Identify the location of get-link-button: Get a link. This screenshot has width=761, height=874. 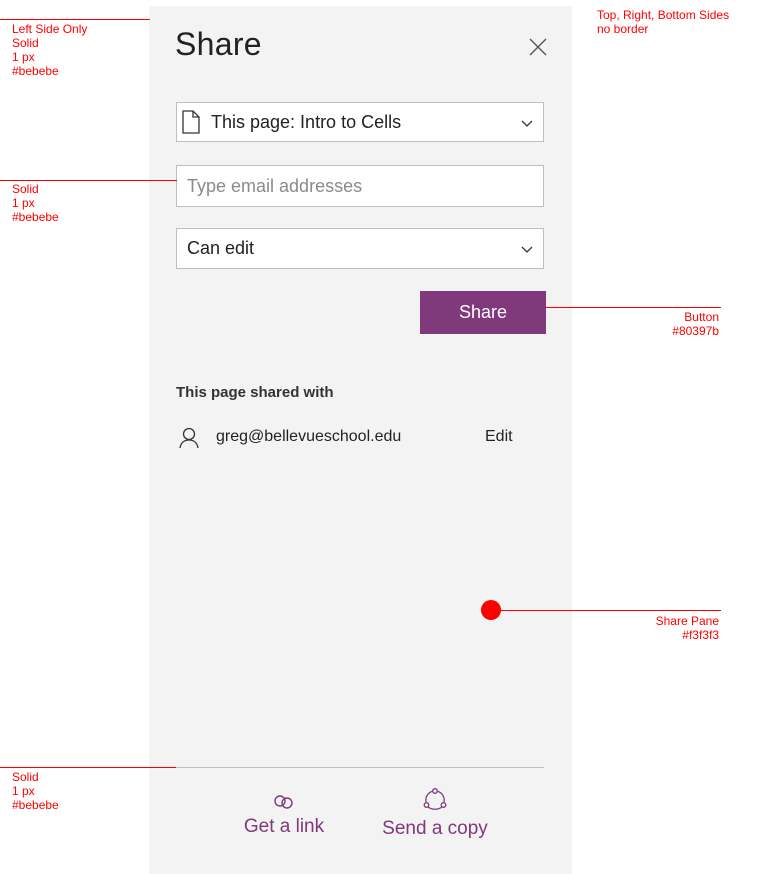
(284, 816).